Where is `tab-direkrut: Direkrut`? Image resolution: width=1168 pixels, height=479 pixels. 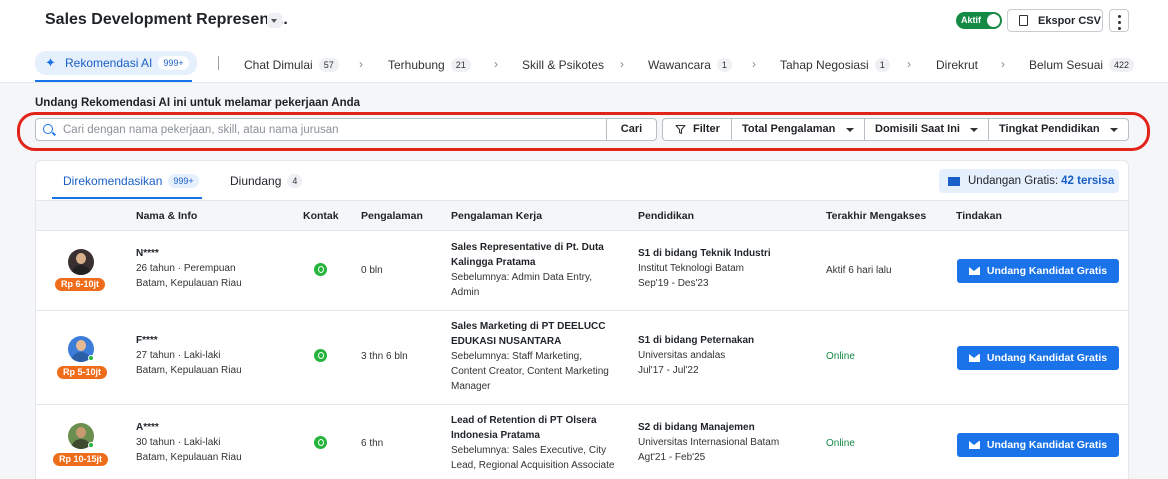 tab-direkrut: Direkrut is located at coordinates (957, 65).